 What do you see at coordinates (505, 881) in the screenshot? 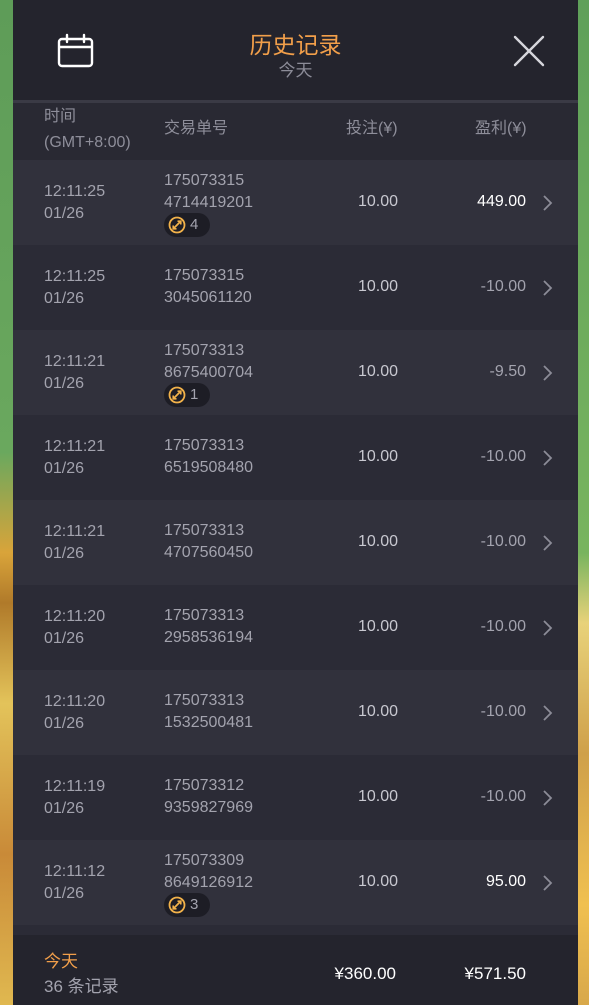
I see `record-profit: 95.00` at bounding box center [505, 881].